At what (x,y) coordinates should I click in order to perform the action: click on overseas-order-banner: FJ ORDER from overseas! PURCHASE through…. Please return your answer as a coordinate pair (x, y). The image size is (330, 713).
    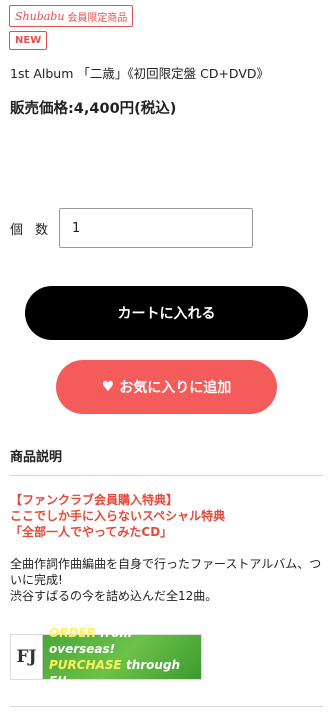
    Looking at the image, I should click on (106, 657).